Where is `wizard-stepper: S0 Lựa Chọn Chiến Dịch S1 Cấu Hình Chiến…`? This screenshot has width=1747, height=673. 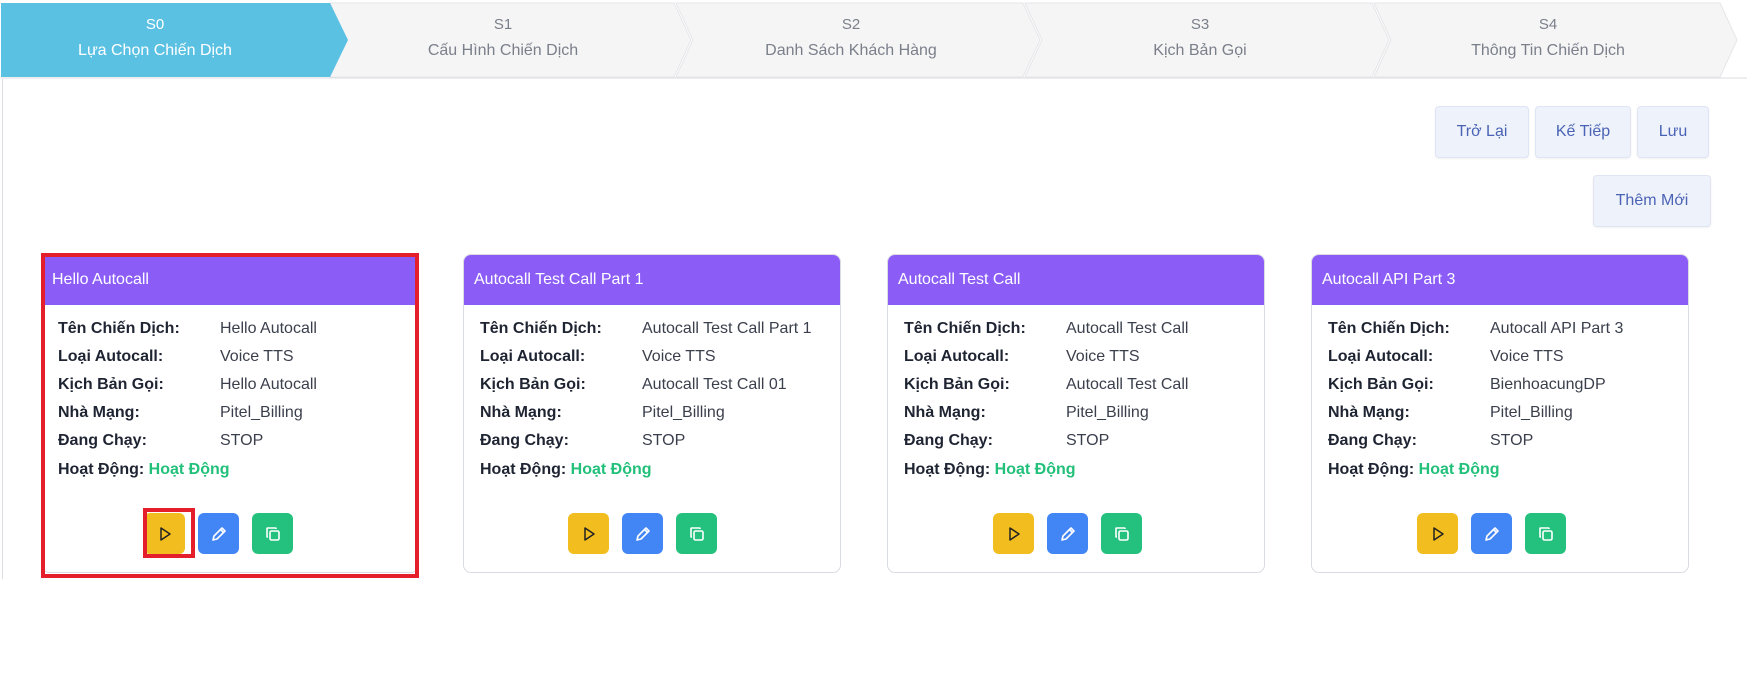
wizard-stepper: S0 Lựa Chọn Chiến Dịch S1 Cấu Hình Chiến… is located at coordinates (873, 40).